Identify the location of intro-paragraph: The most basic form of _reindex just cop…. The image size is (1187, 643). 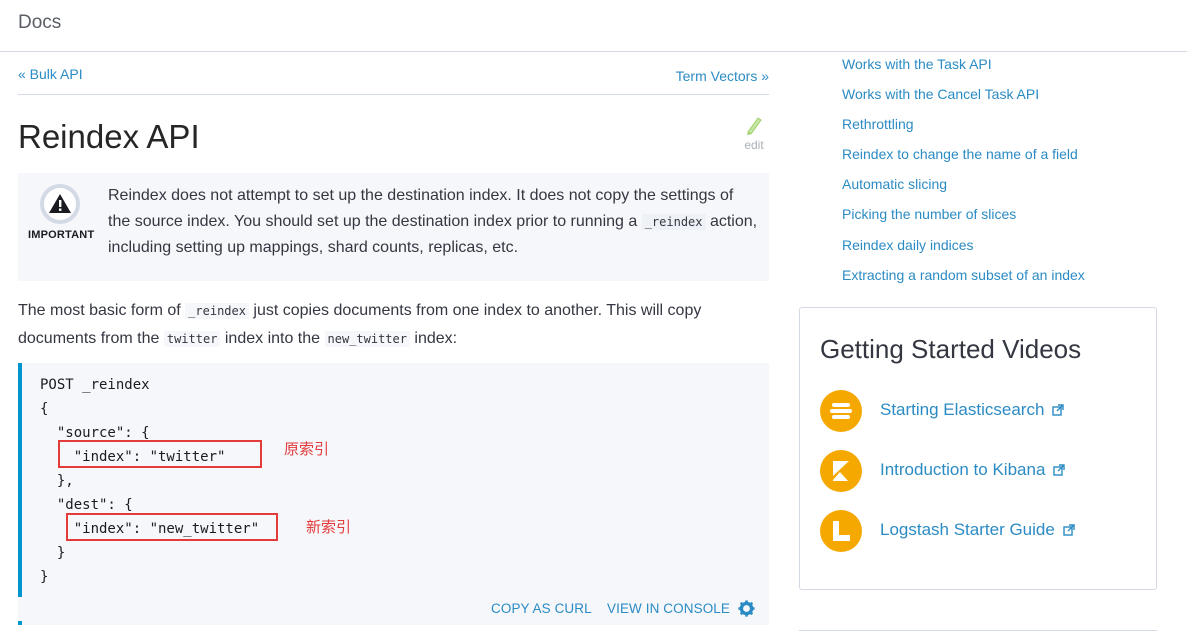
(393, 325).